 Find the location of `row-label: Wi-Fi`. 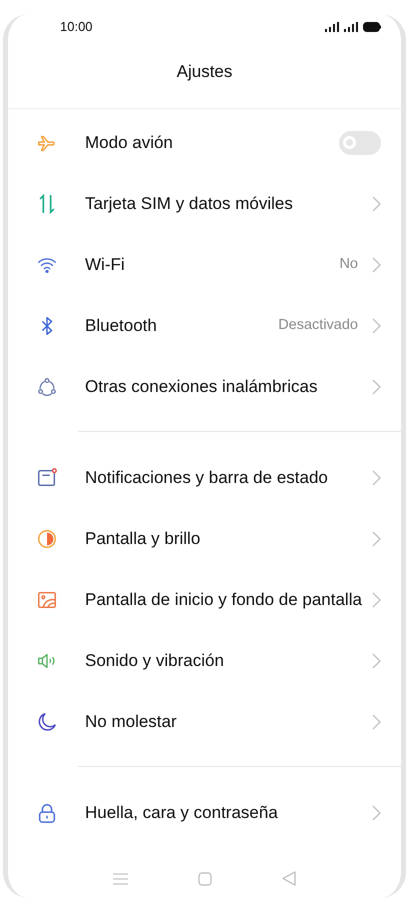

row-label: Wi-Fi is located at coordinates (105, 265).